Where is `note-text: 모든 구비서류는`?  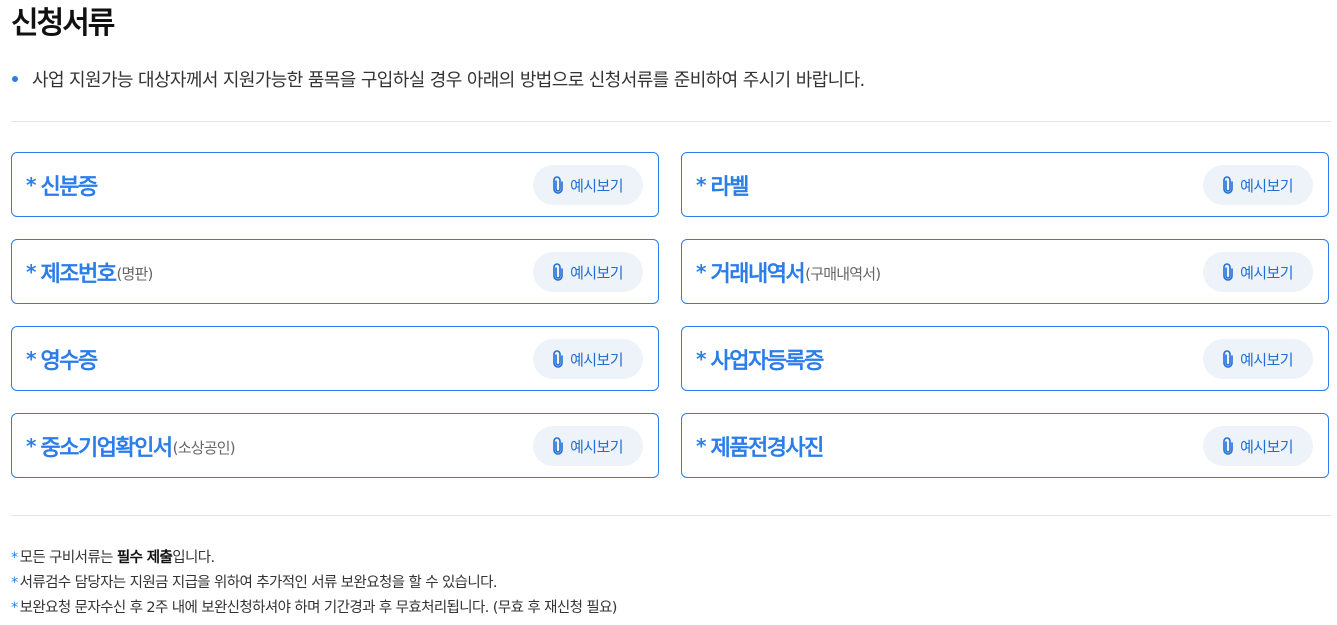 note-text: 모든 구비서류는 is located at coordinates (68, 558).